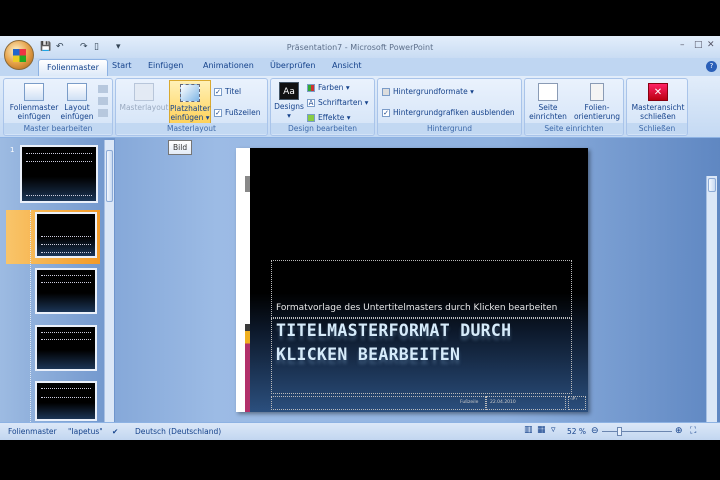 This screenshot has height=480, width=720. What do you see at coordinates (469, 402) in the screenshot?
I see `footer-text: Fußzeile` at bounding box center [469, 402].